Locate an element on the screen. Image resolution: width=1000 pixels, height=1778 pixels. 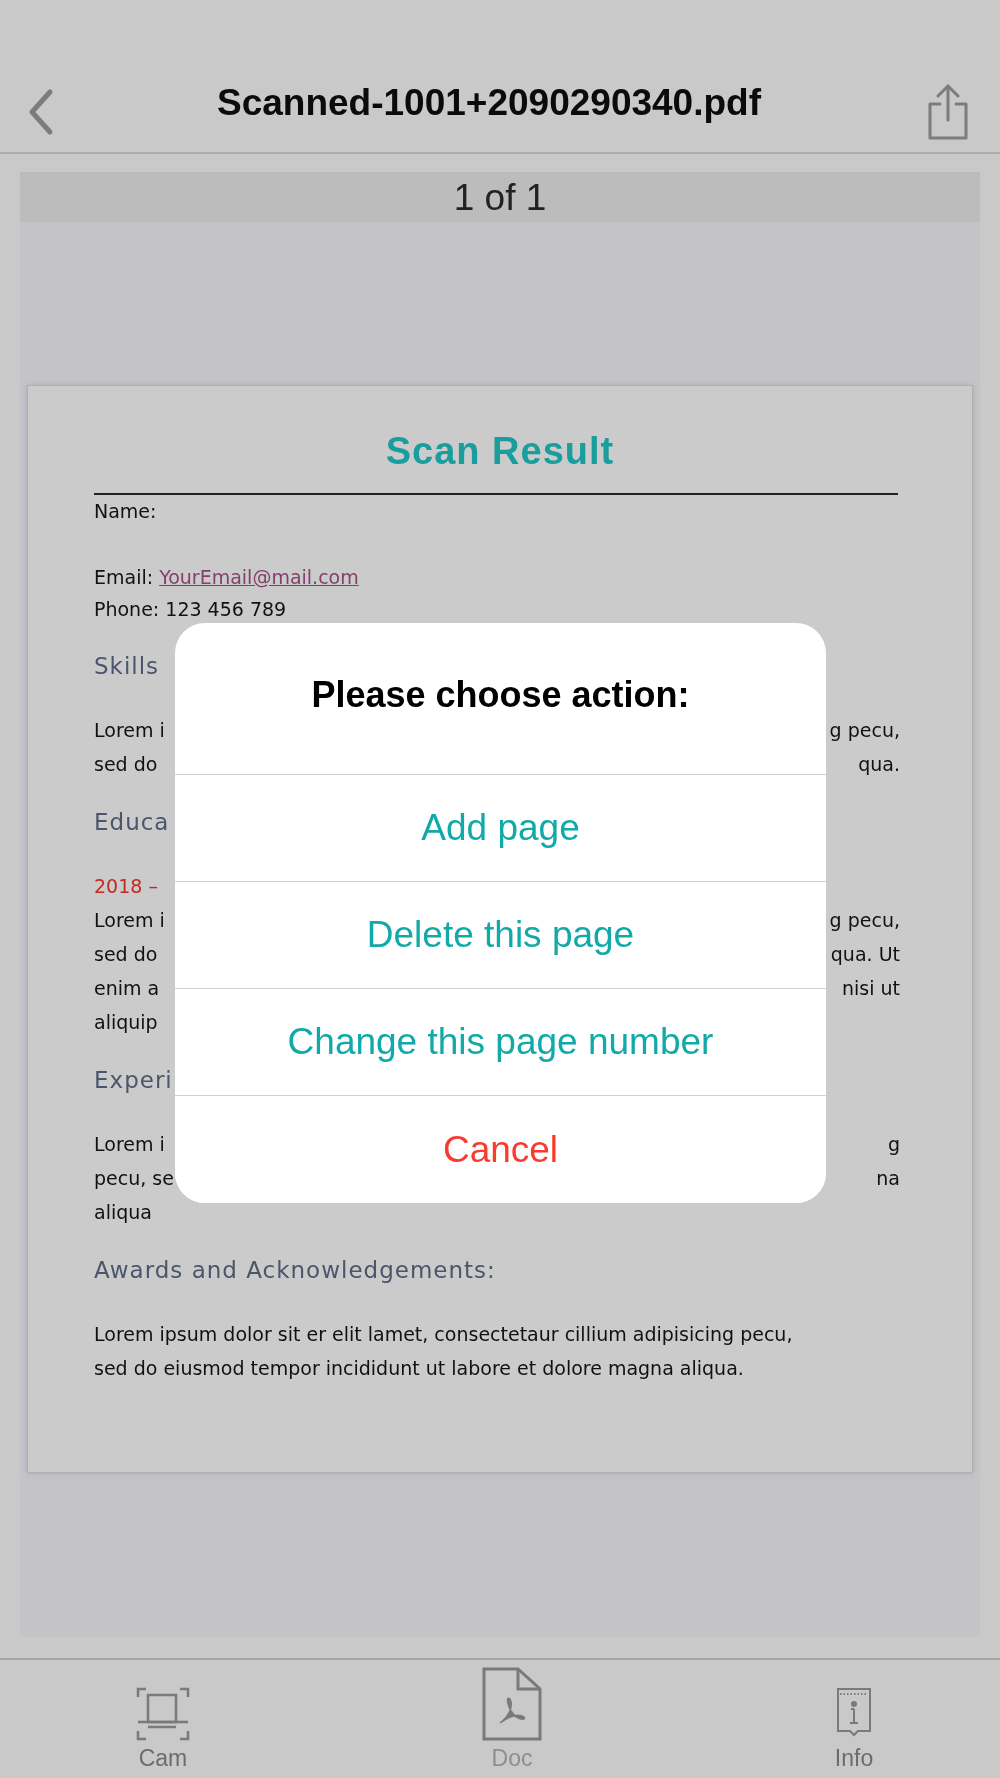
document-title: Scanned-1001+2090290340.pdf is located at coordinates (488, 103).